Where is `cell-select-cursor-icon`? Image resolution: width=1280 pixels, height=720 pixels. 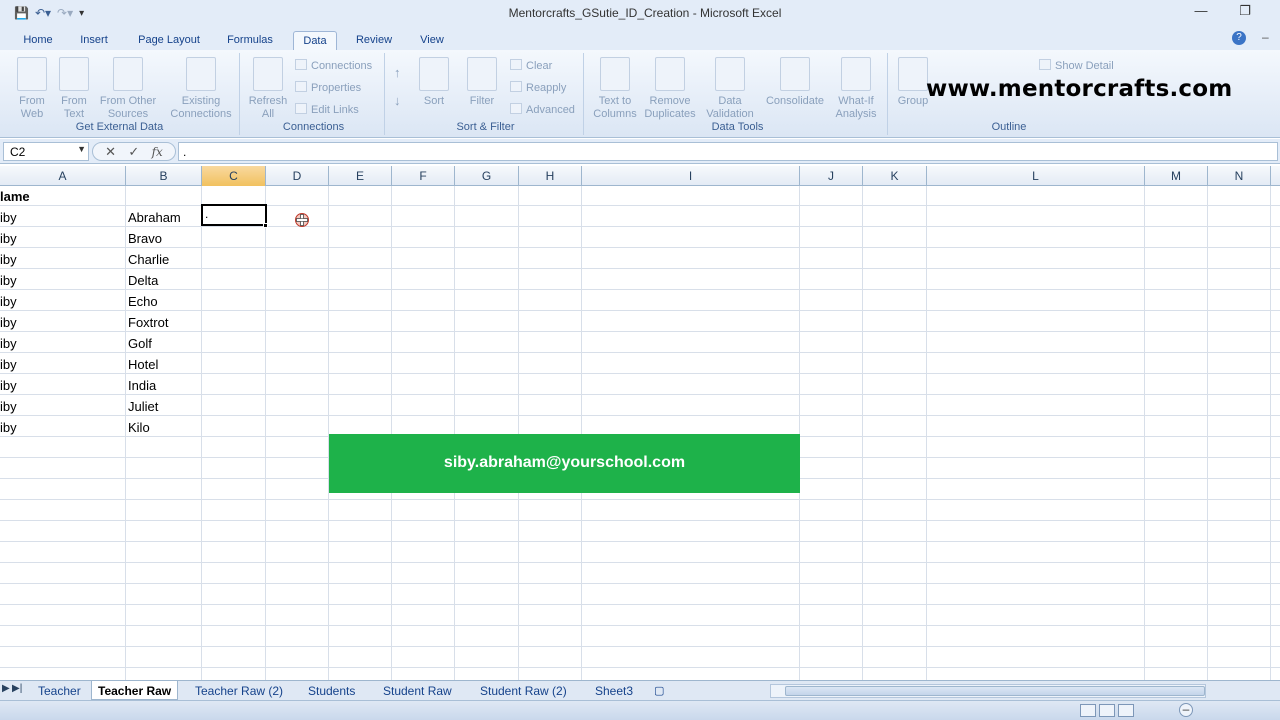 cell-select-cursor-icon is located at coordinates (302, 220).